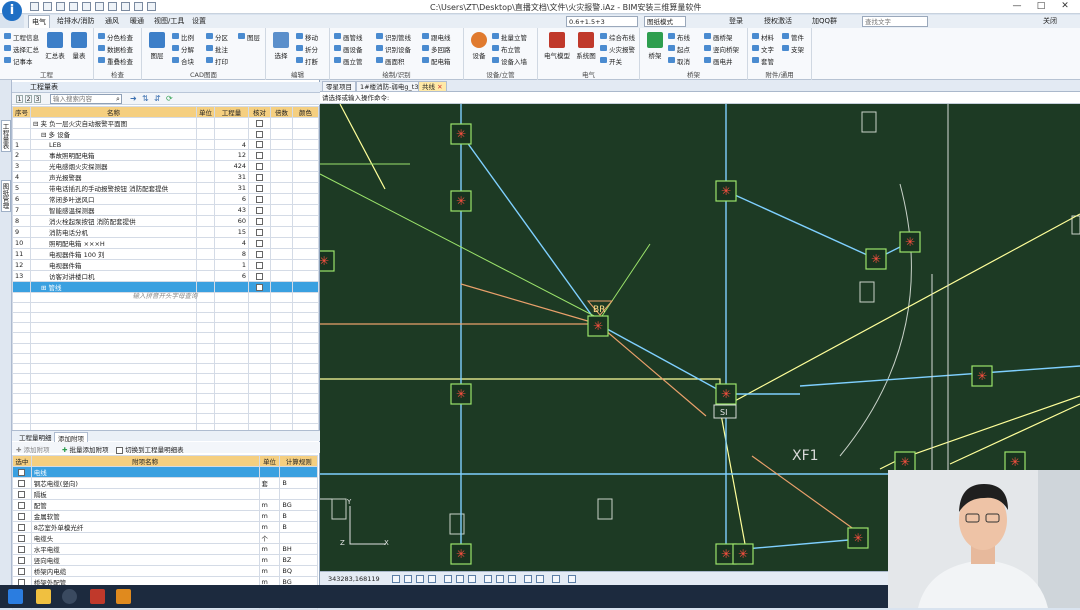  Describe the element at coordinates (348, 61) in the screenshot. I see `draw-riser-button: 画立管` at that location.